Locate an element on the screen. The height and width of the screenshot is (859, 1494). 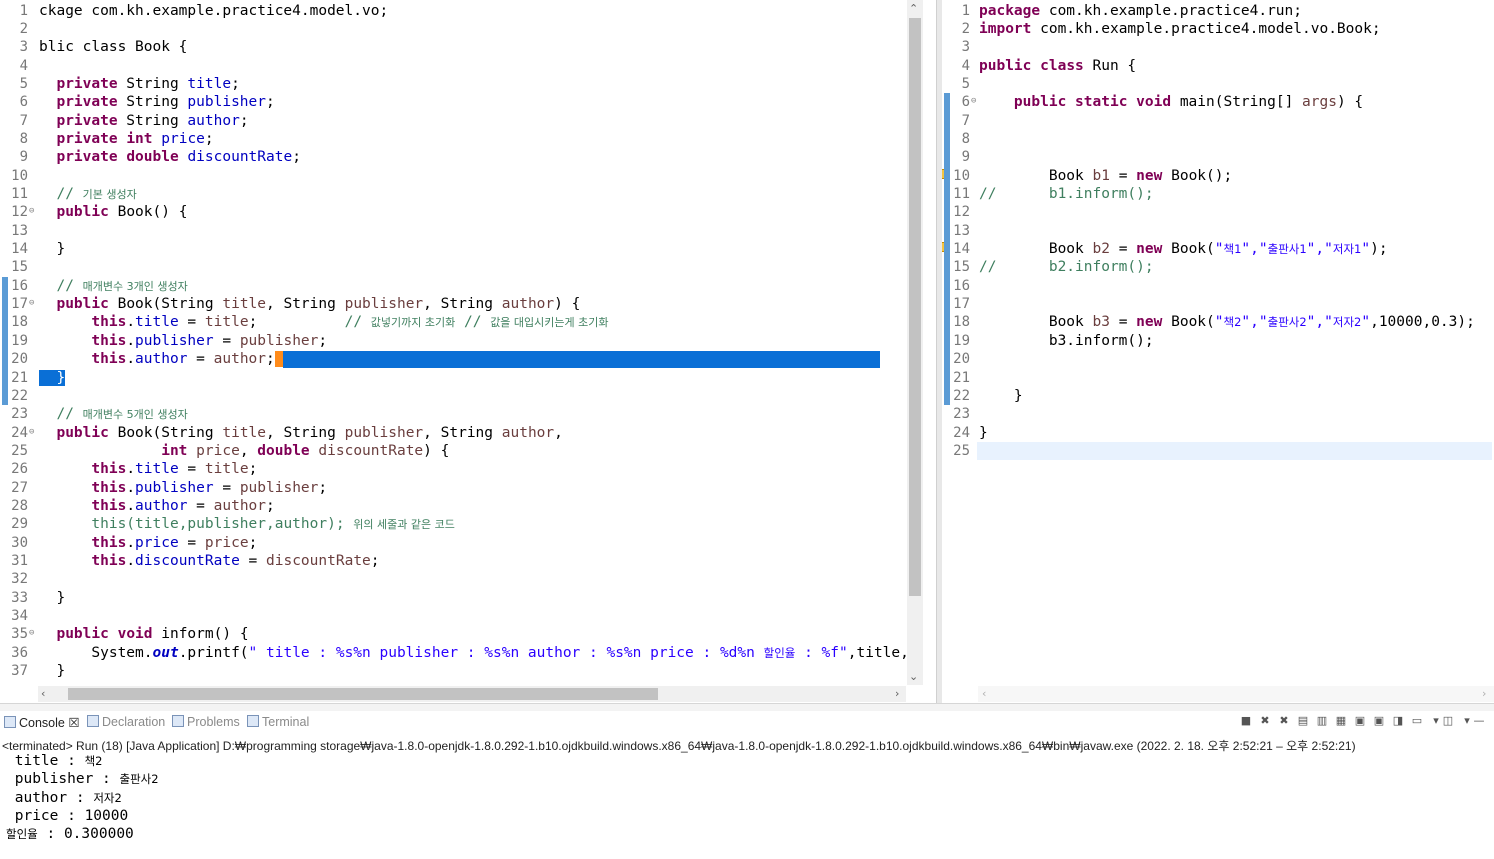
code-line: 4 public class Run { is located at coordinates (1218, 66).